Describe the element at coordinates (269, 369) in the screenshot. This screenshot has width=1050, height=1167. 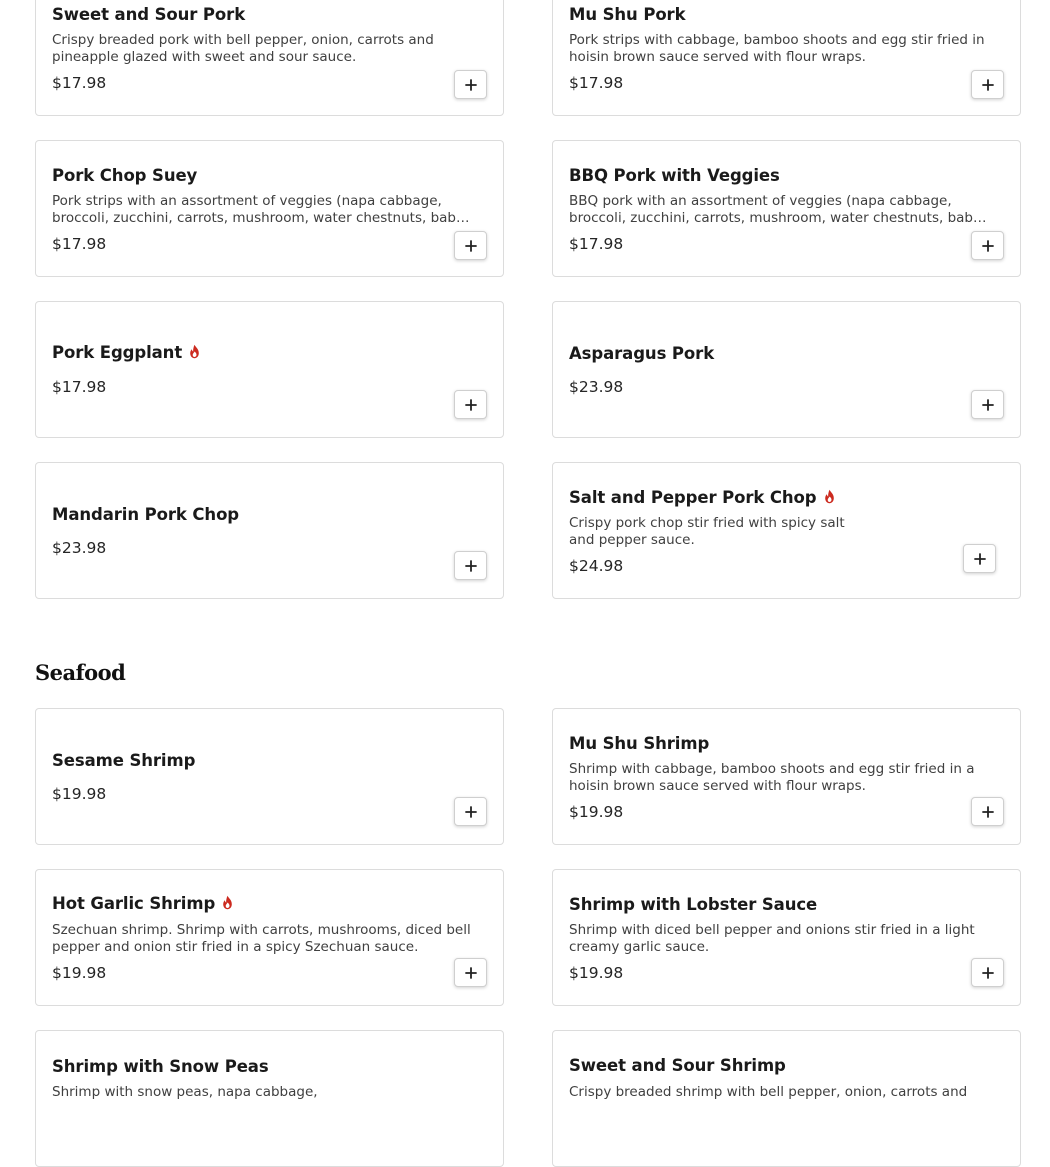
I see `menu-item-card: Pork Eggplant $17.98` at that location.